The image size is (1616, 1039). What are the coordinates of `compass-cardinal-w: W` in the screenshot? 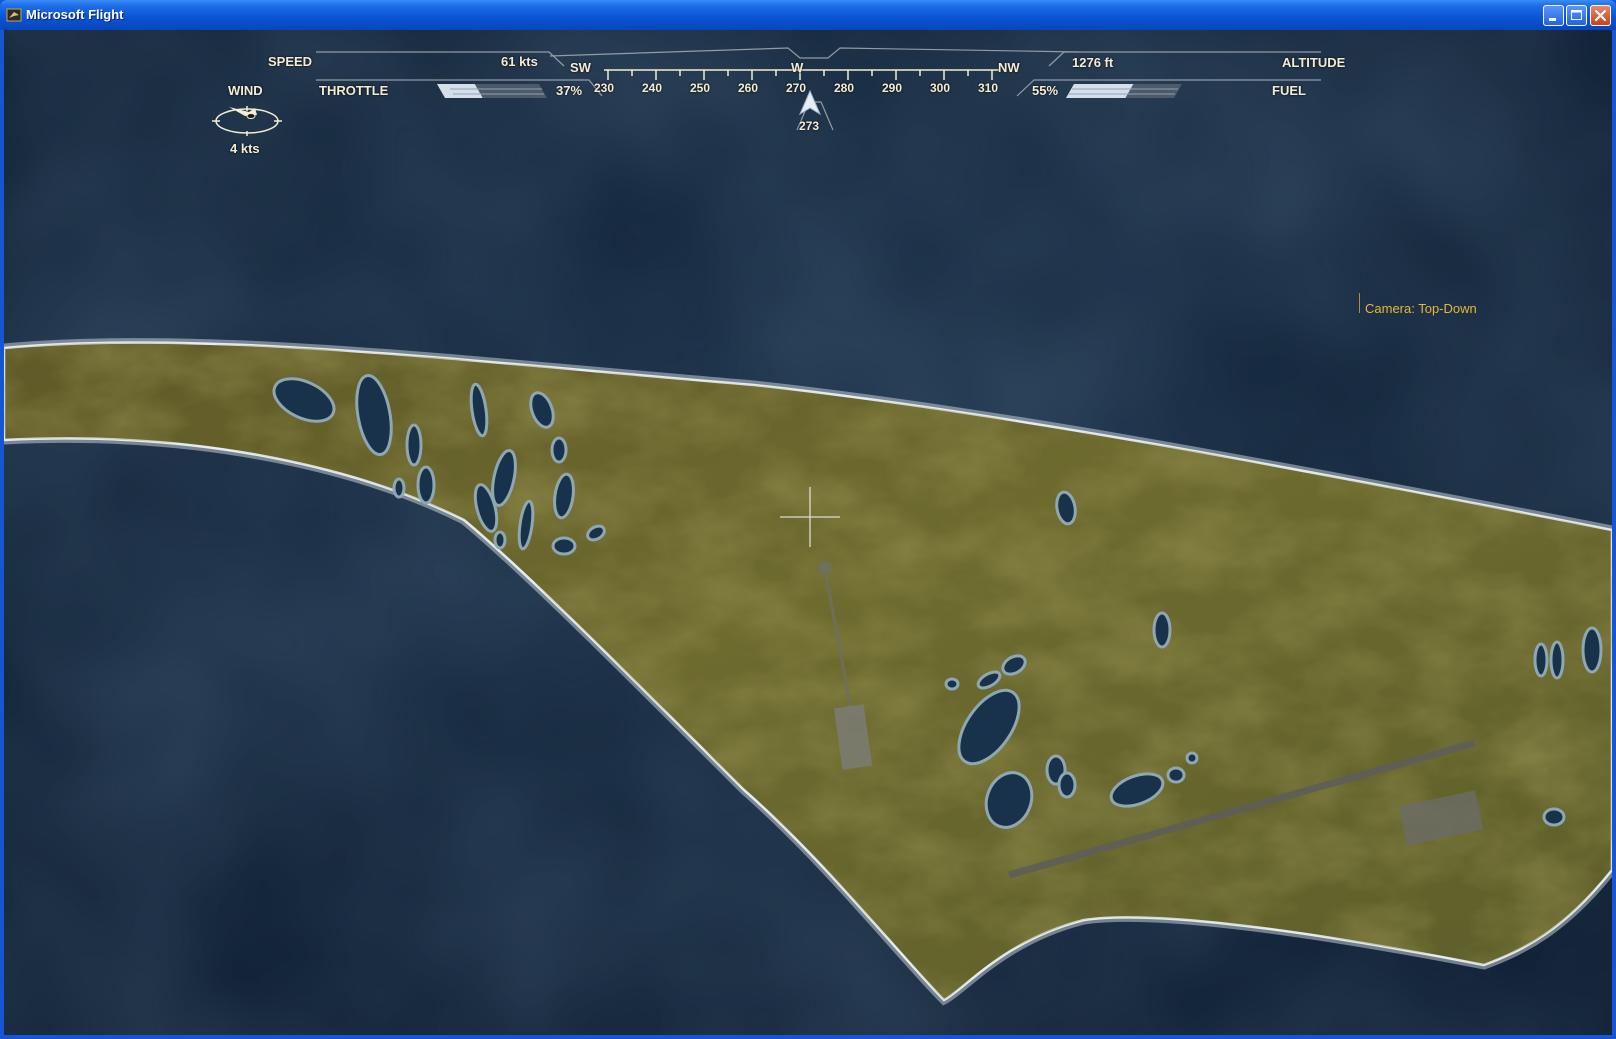 It's located at (797, 67).